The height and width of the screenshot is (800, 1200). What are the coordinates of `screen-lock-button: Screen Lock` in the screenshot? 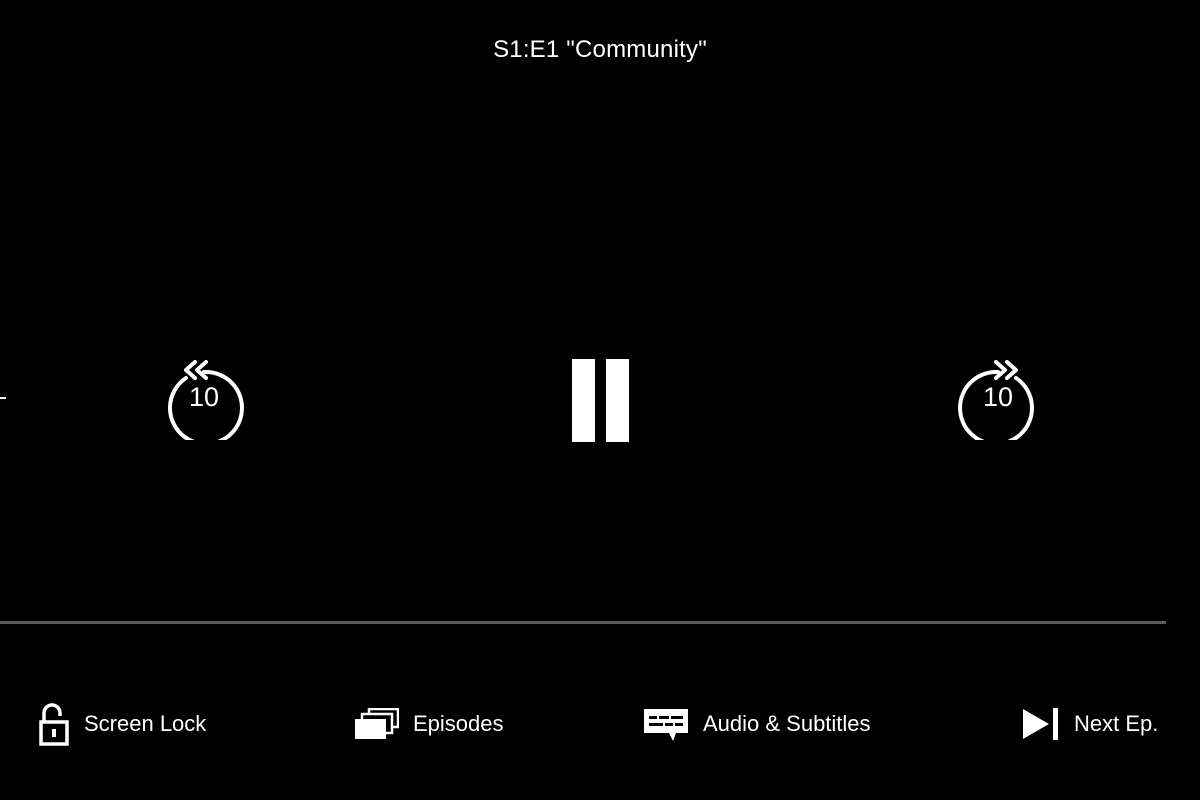 It's located at (122, 724).